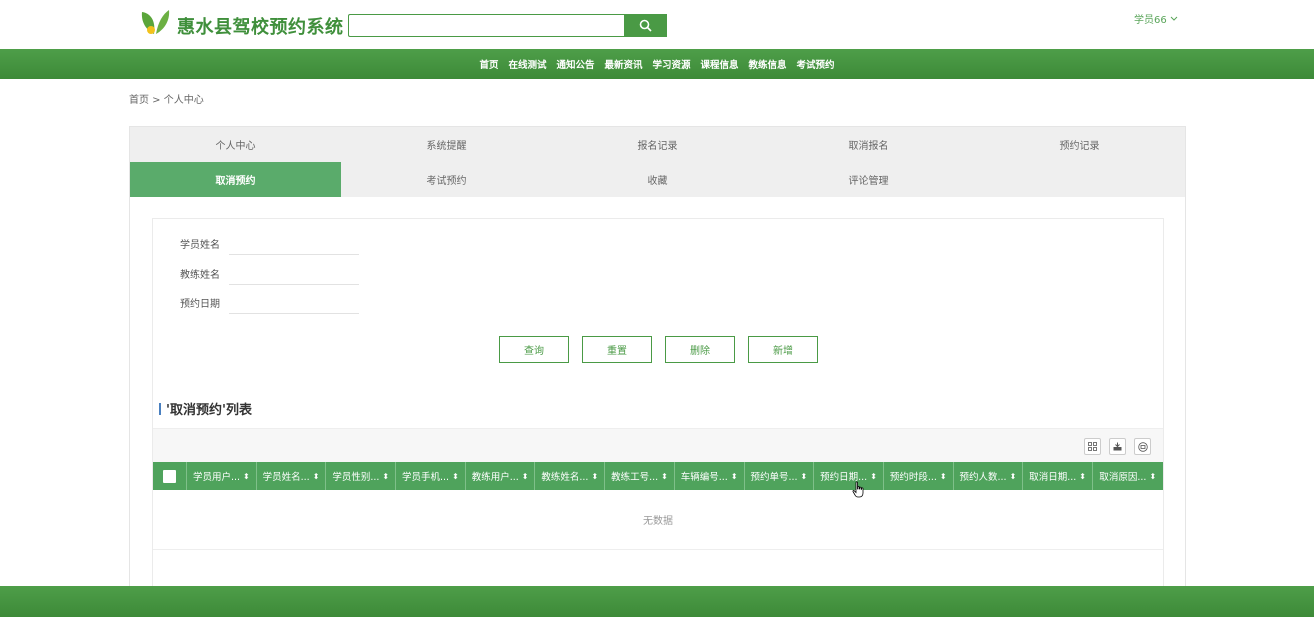 The width and height of the screenshot is (1314, 617). Describe the element at coordinates (166, 100) in the screenshot. I see `breadcrumb: 首页 > 个人中心` at that location.